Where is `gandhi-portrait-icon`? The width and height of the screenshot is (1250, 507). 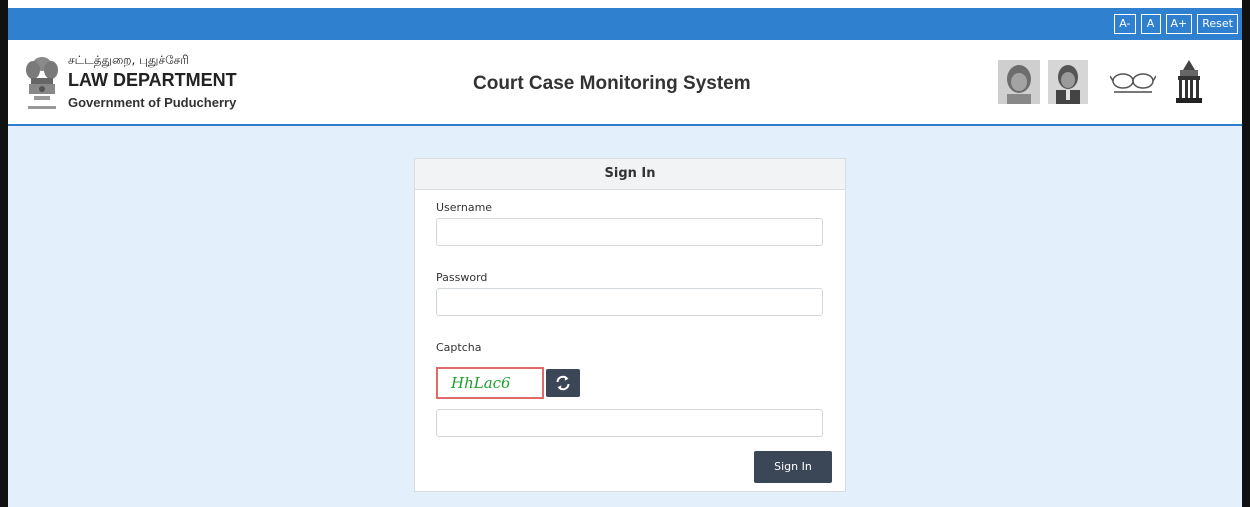
gandhi-portrait-icon is located at coordinates (1019, 84).